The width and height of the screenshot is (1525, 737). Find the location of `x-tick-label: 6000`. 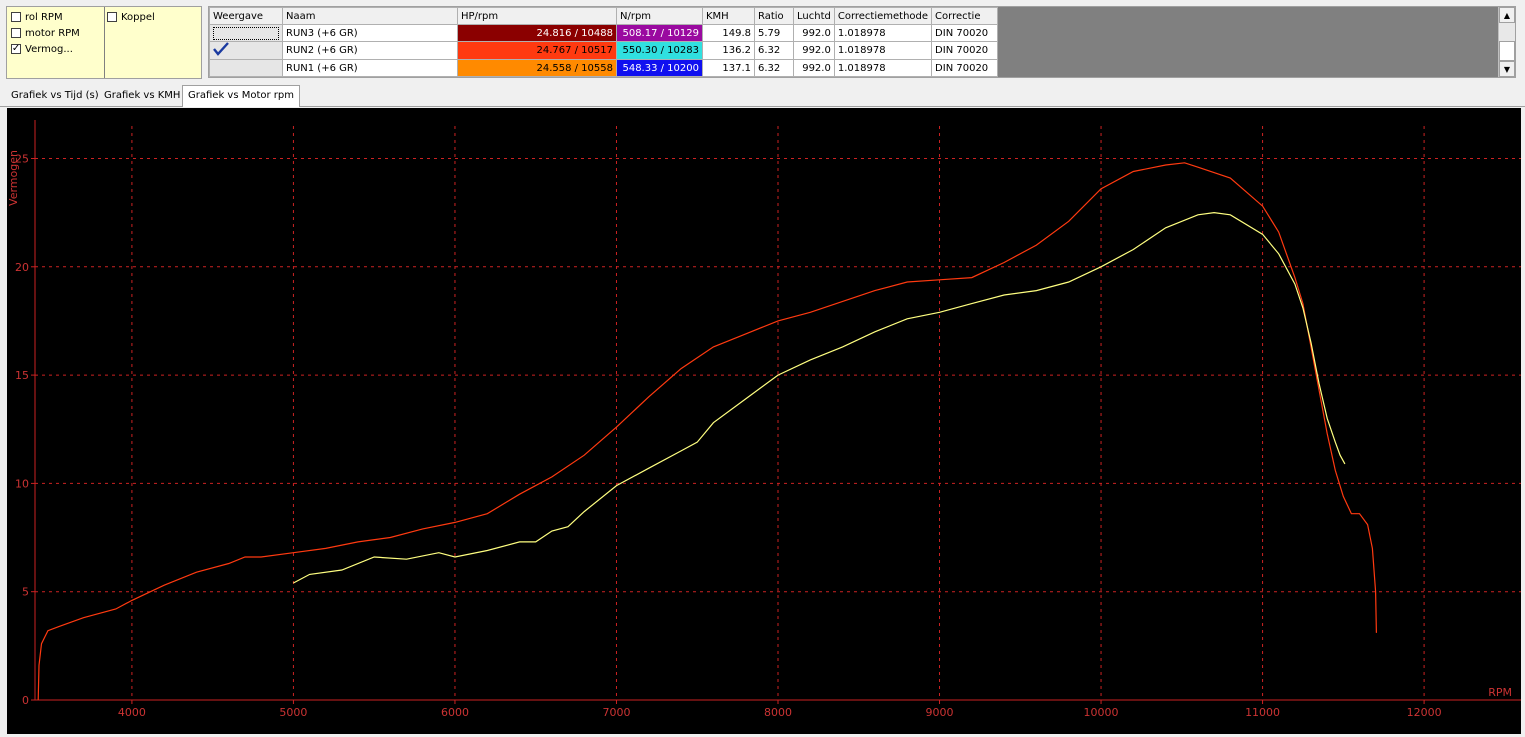

x-tick-label: 6000 is located at coordinates (455, 712).